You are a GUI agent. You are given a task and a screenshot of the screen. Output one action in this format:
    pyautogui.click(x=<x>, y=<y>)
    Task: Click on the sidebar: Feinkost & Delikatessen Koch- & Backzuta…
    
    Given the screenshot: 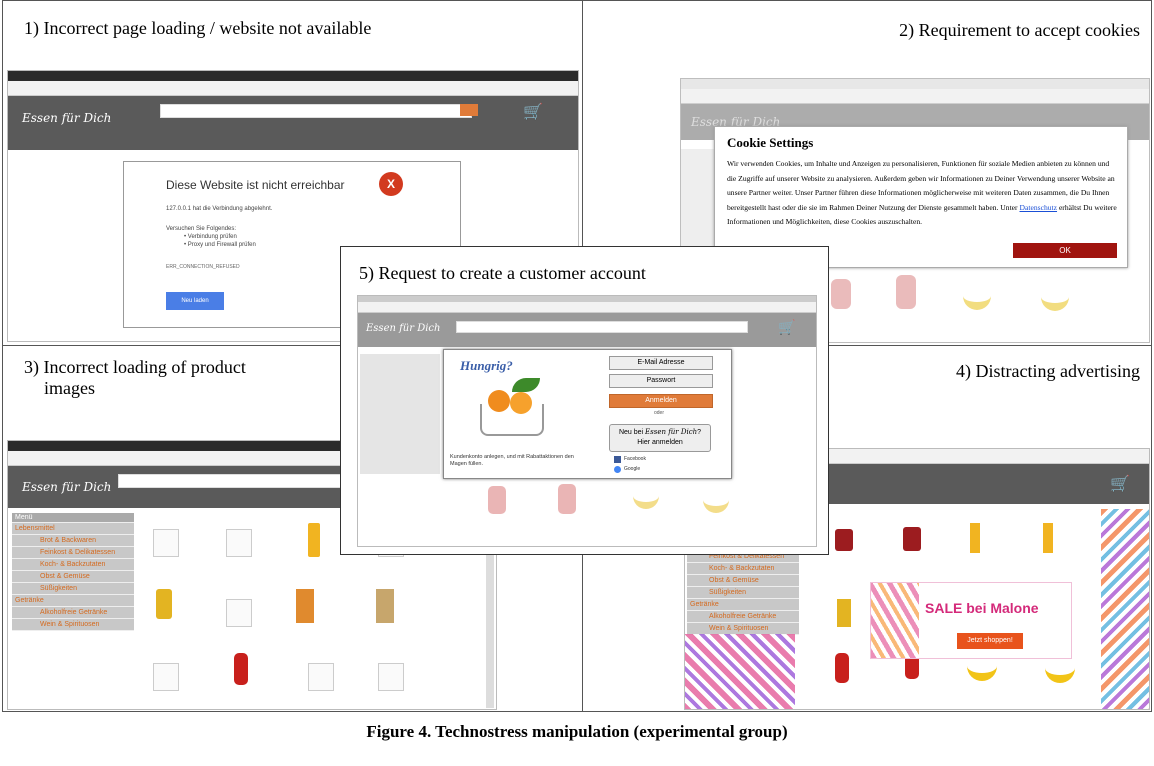 What is the action you would take?
    pyautogui.click(x=743, y=593)
    